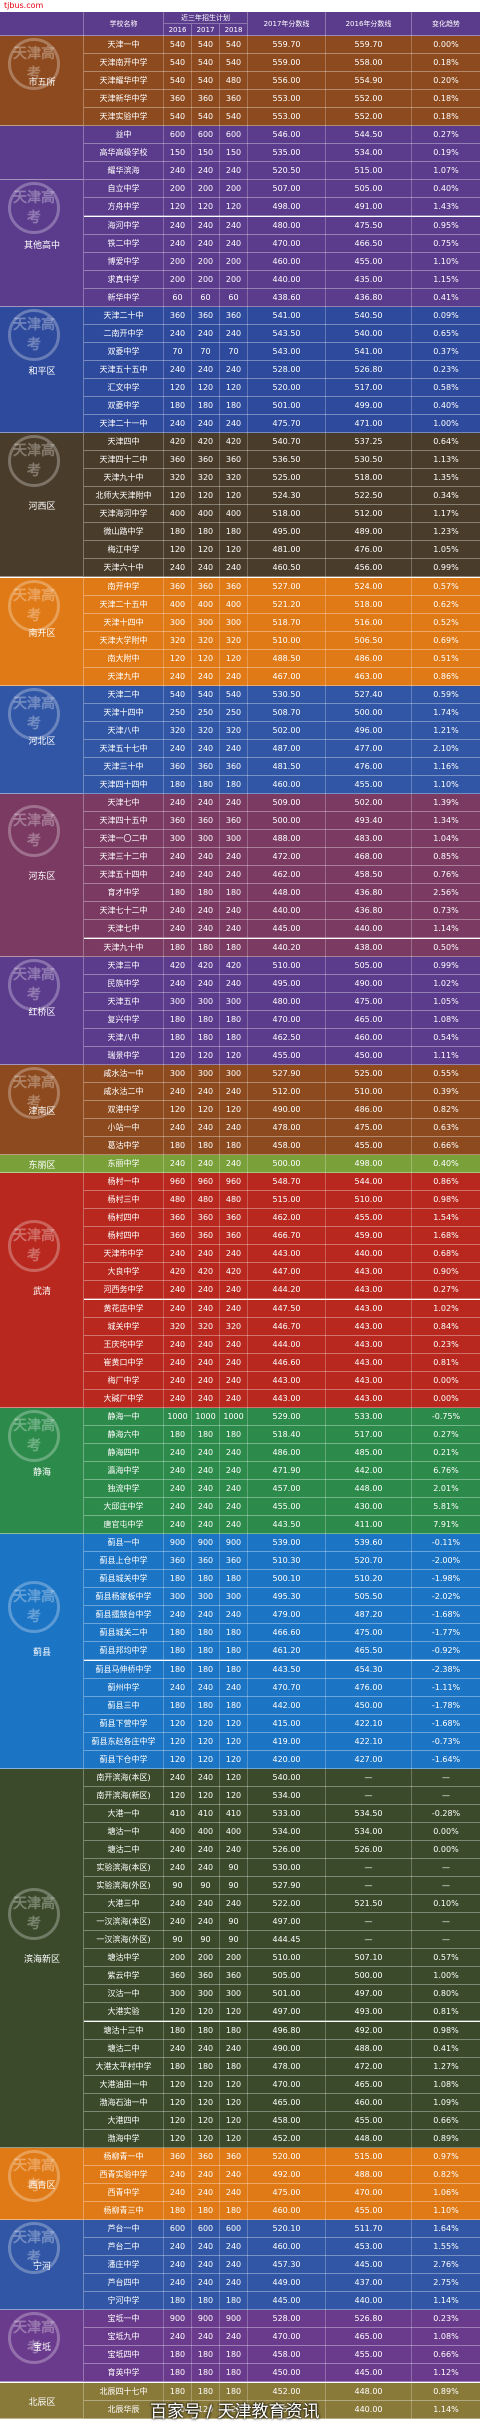 The image size is (480, 2425). I want to click on score-2017: 518.00, so click(287, 514).